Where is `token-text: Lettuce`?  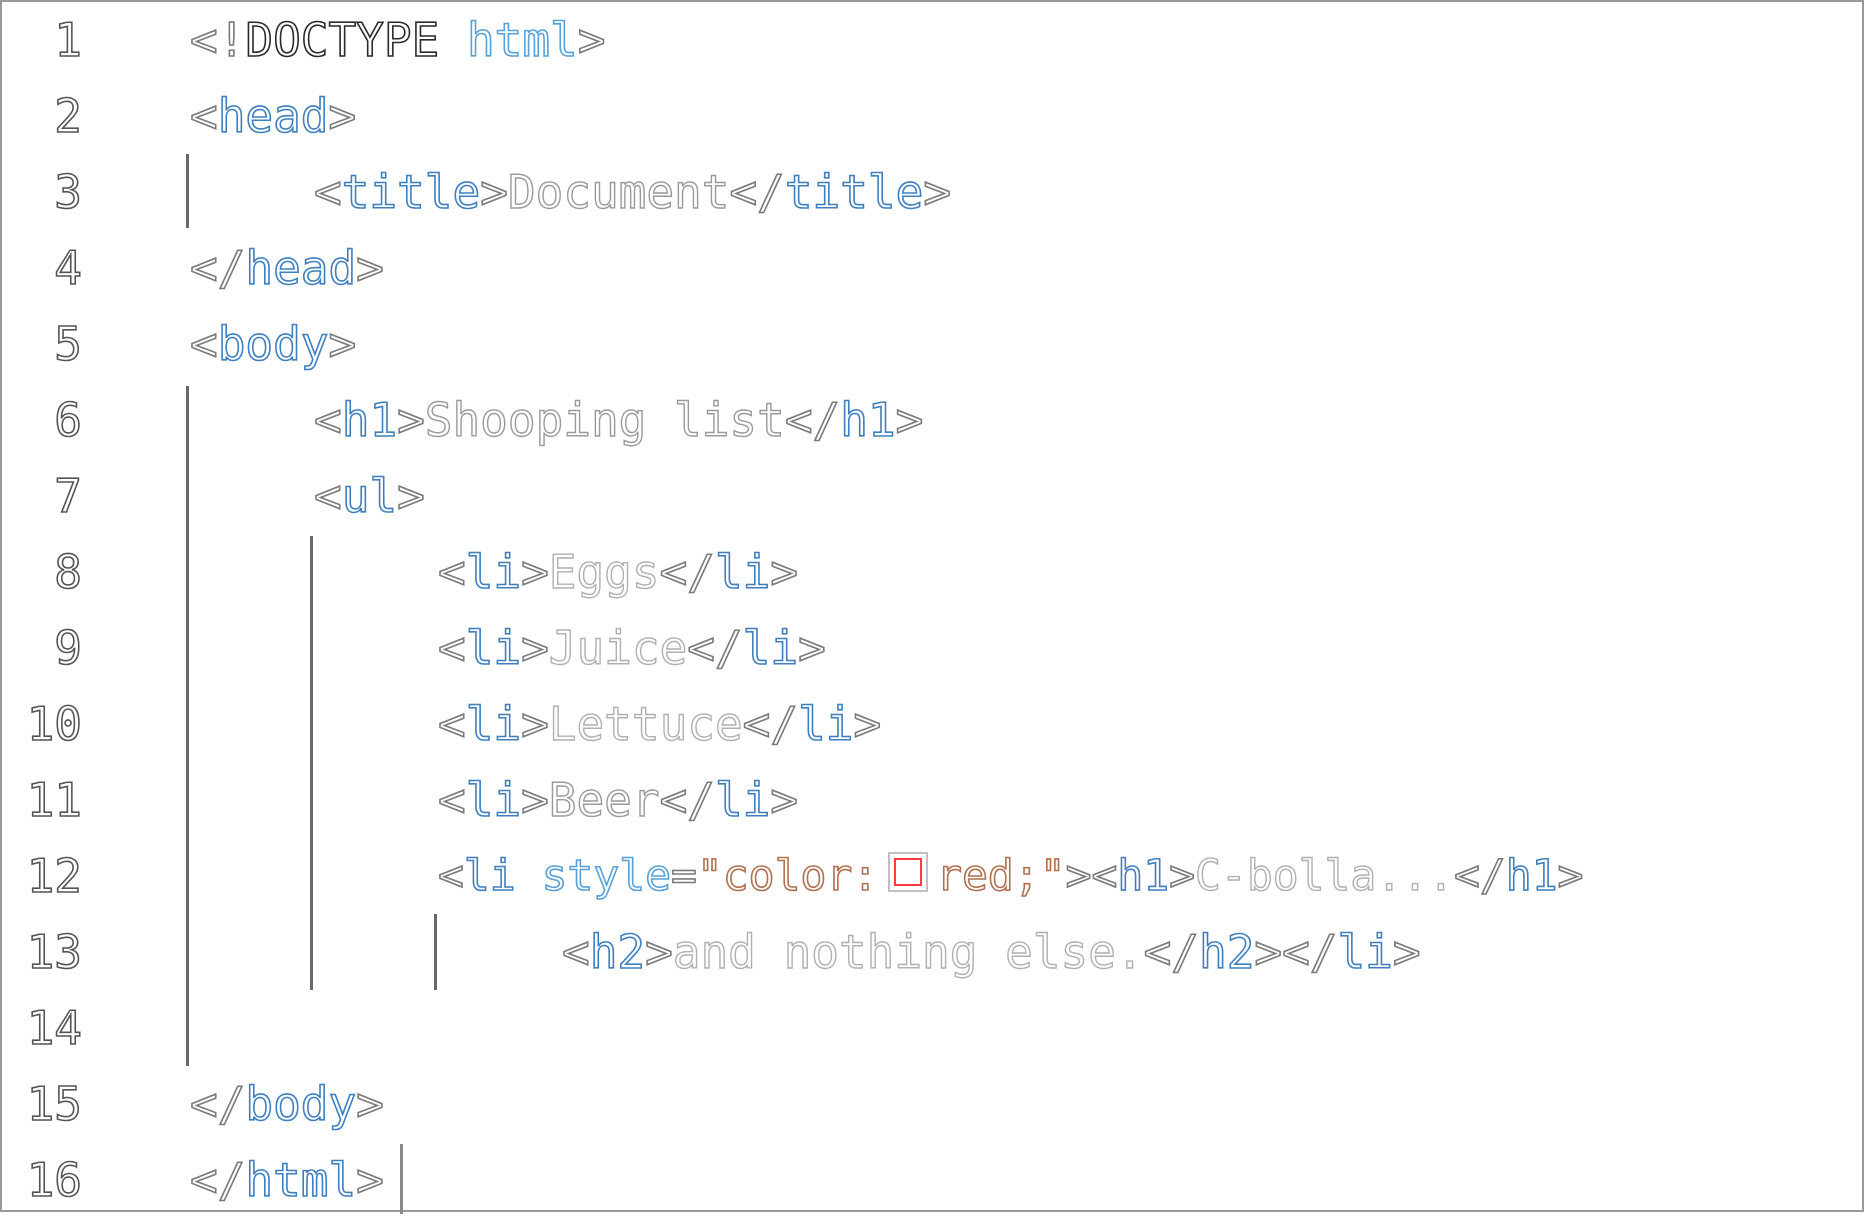
token-text: Lettuce is located at coordinates (645, 723).